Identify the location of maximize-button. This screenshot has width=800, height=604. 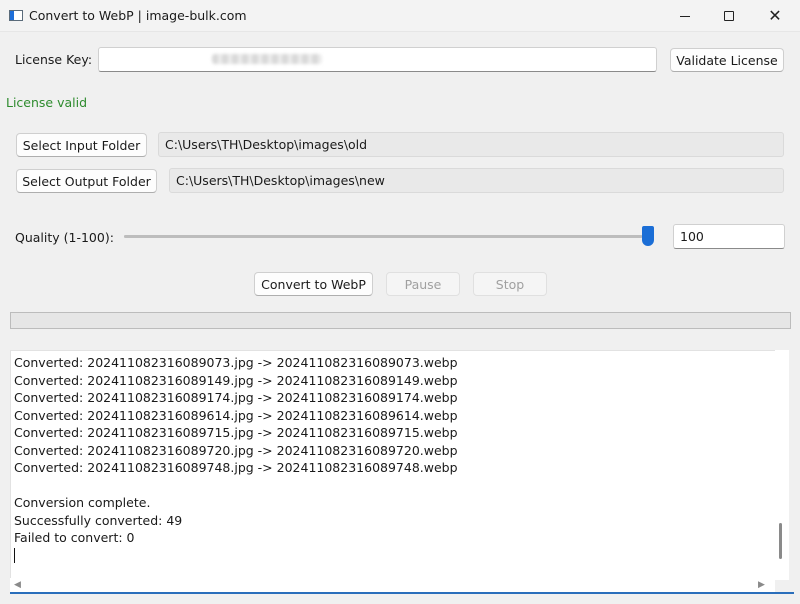
(729, 16).